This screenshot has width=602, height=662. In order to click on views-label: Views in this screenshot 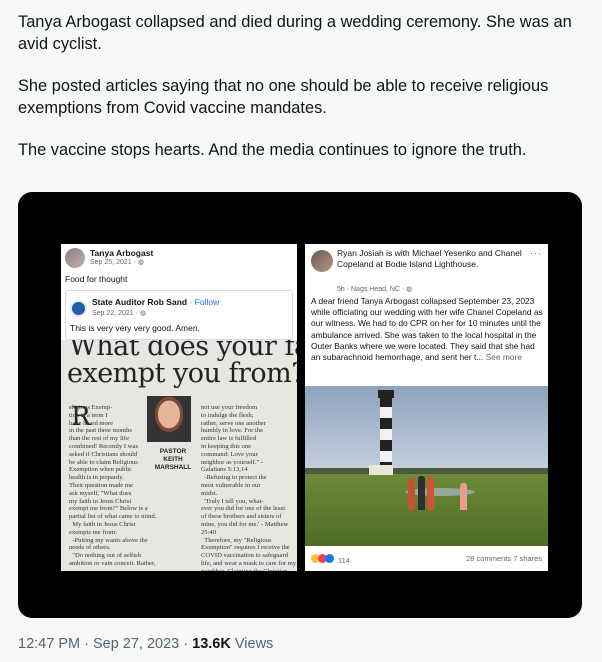, I will do `click(254, 644)`.